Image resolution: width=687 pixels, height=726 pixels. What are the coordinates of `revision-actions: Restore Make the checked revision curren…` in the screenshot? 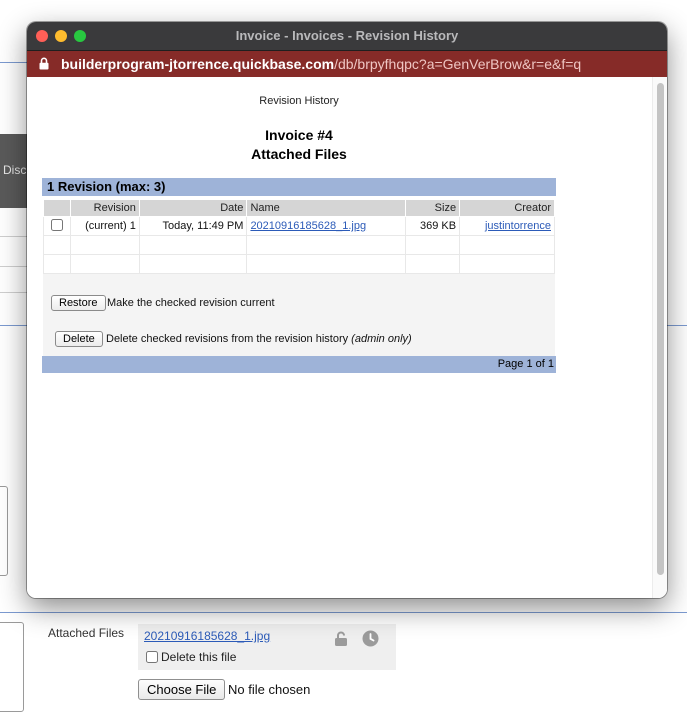 It's located at (299, 315).